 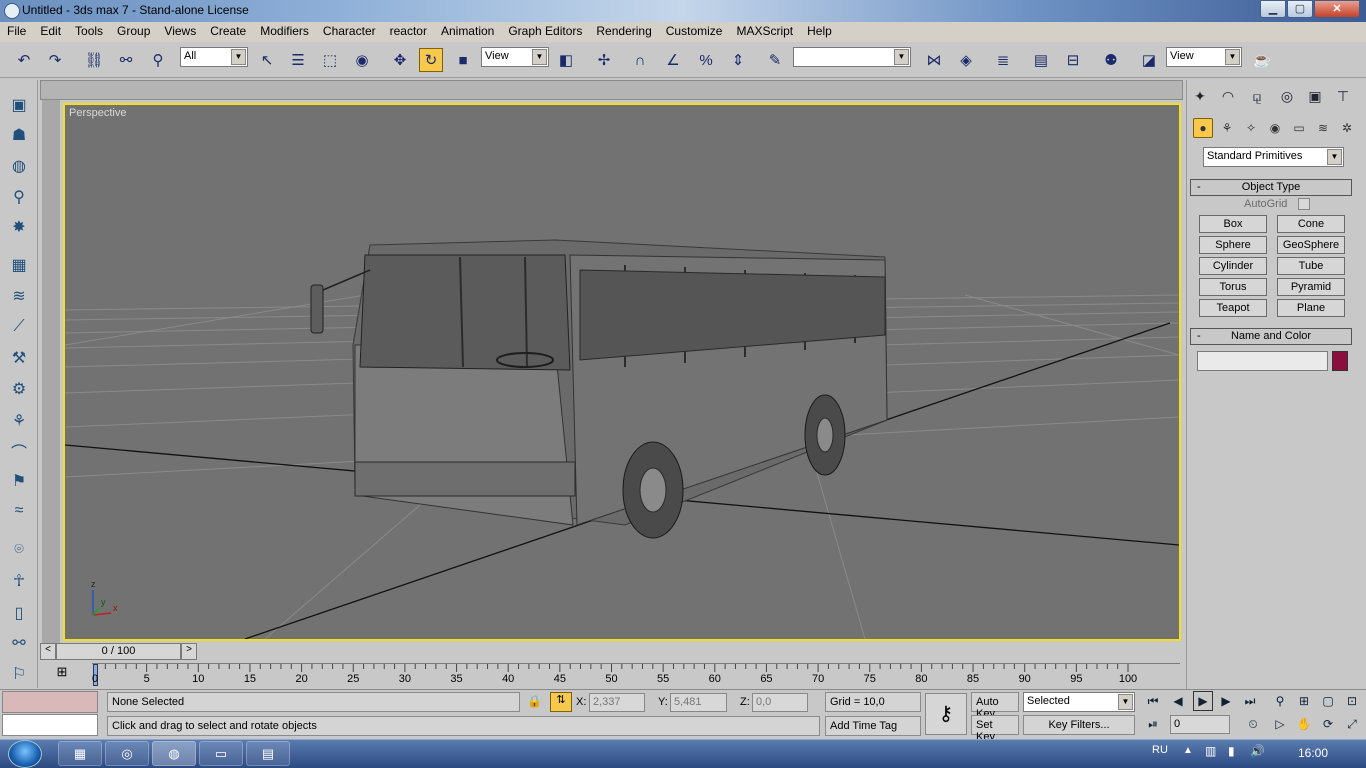 I want to click on object-type-rollout: - Object Type, so click(x=1271, y=187).